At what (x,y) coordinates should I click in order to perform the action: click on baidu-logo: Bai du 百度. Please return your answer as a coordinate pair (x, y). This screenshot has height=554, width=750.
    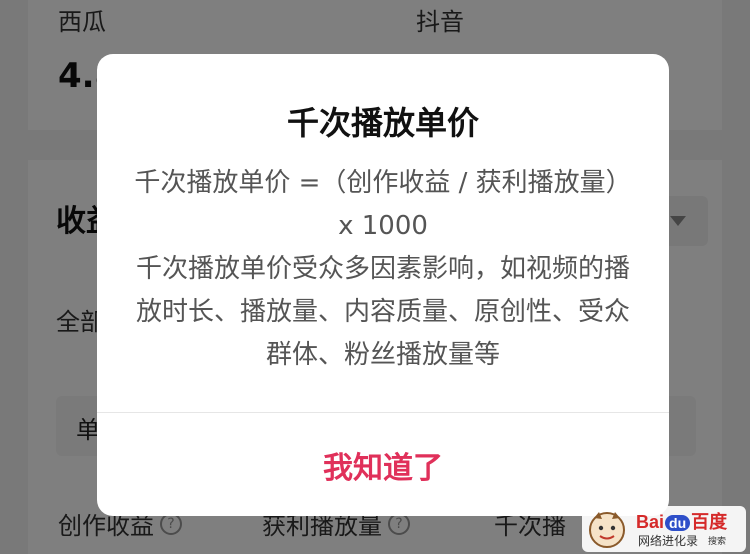
    Looking at the image, I should click on (682, 522).